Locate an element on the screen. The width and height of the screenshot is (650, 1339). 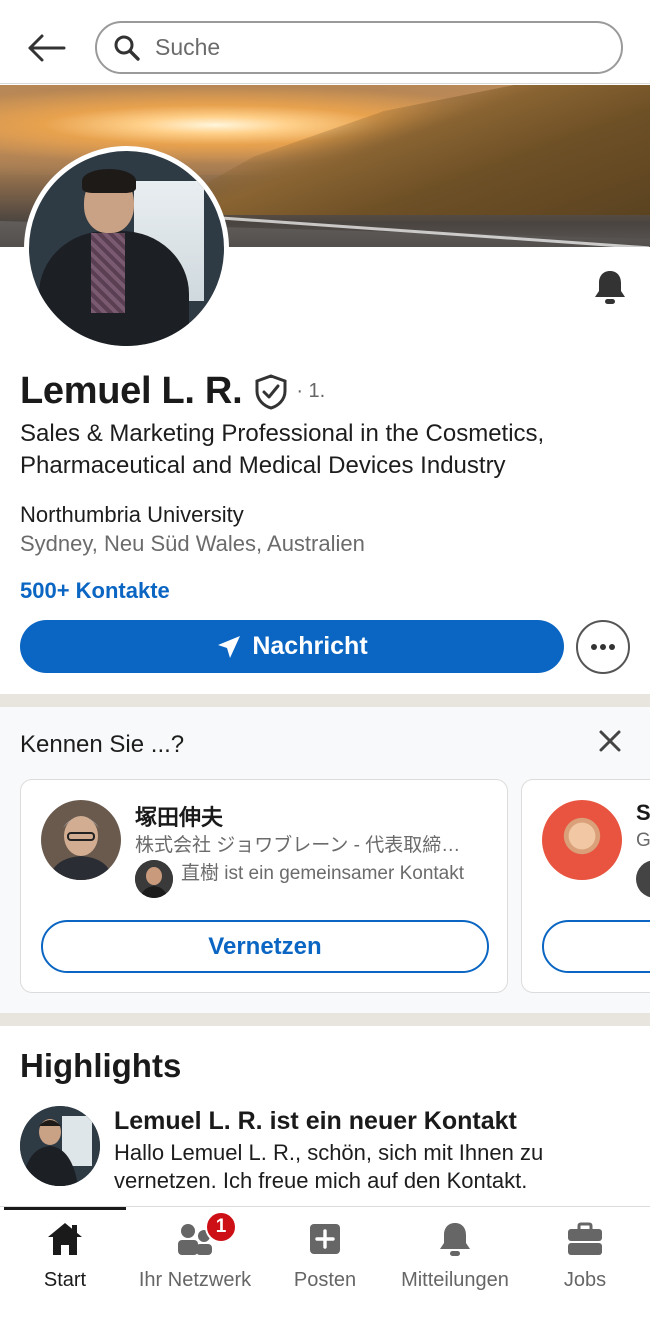
send-icon is located at coordinates (229, 646).